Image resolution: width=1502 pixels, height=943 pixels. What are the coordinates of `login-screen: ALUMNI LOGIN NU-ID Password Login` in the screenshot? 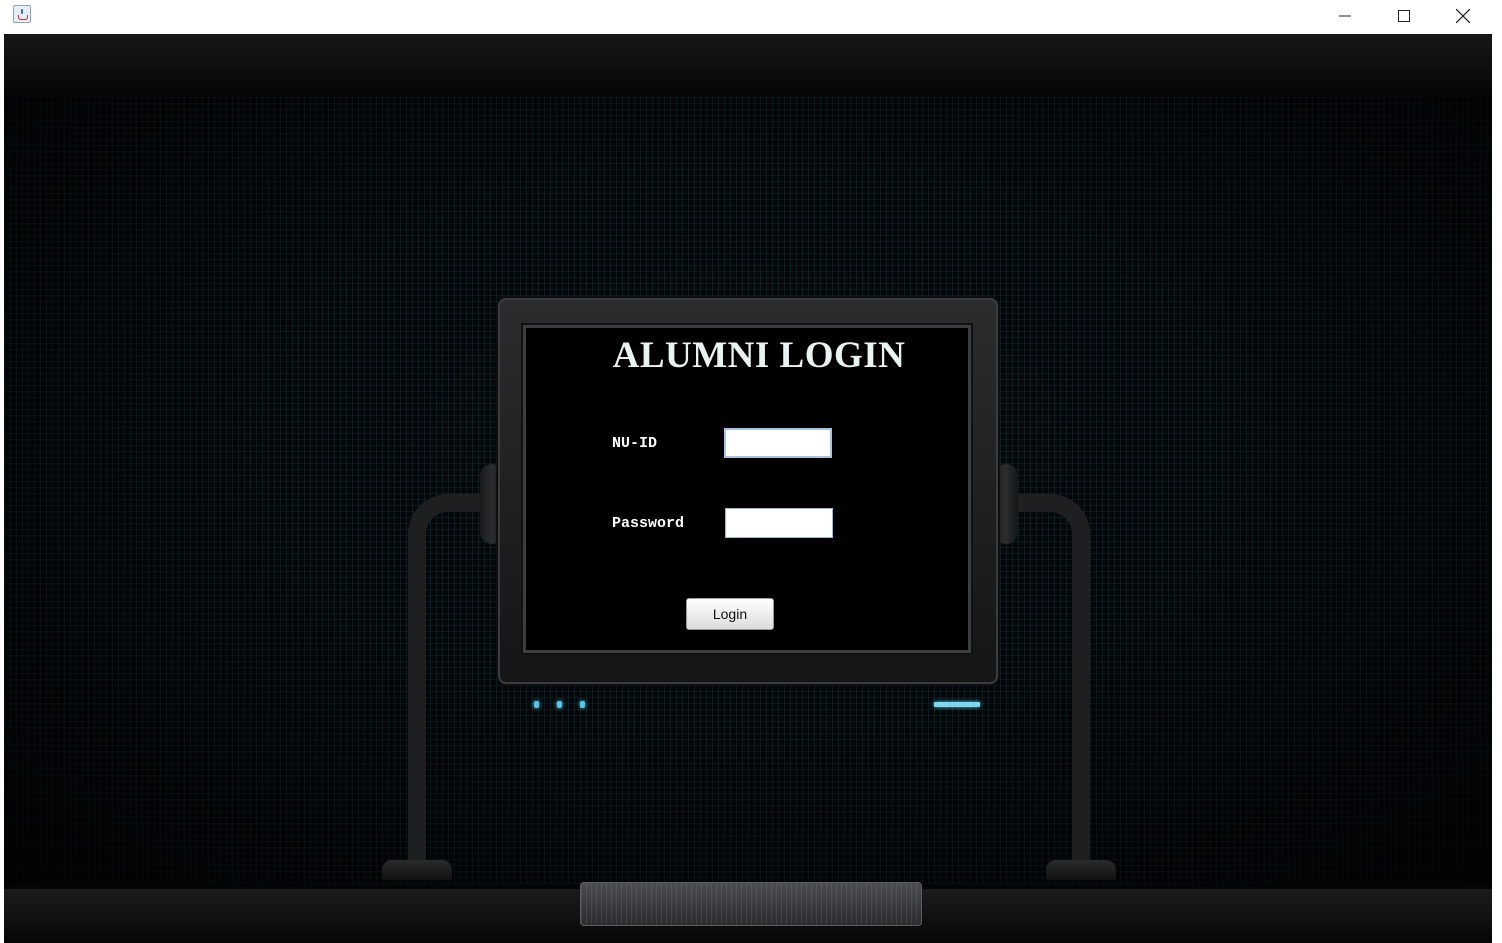 It's located at (747, 489).